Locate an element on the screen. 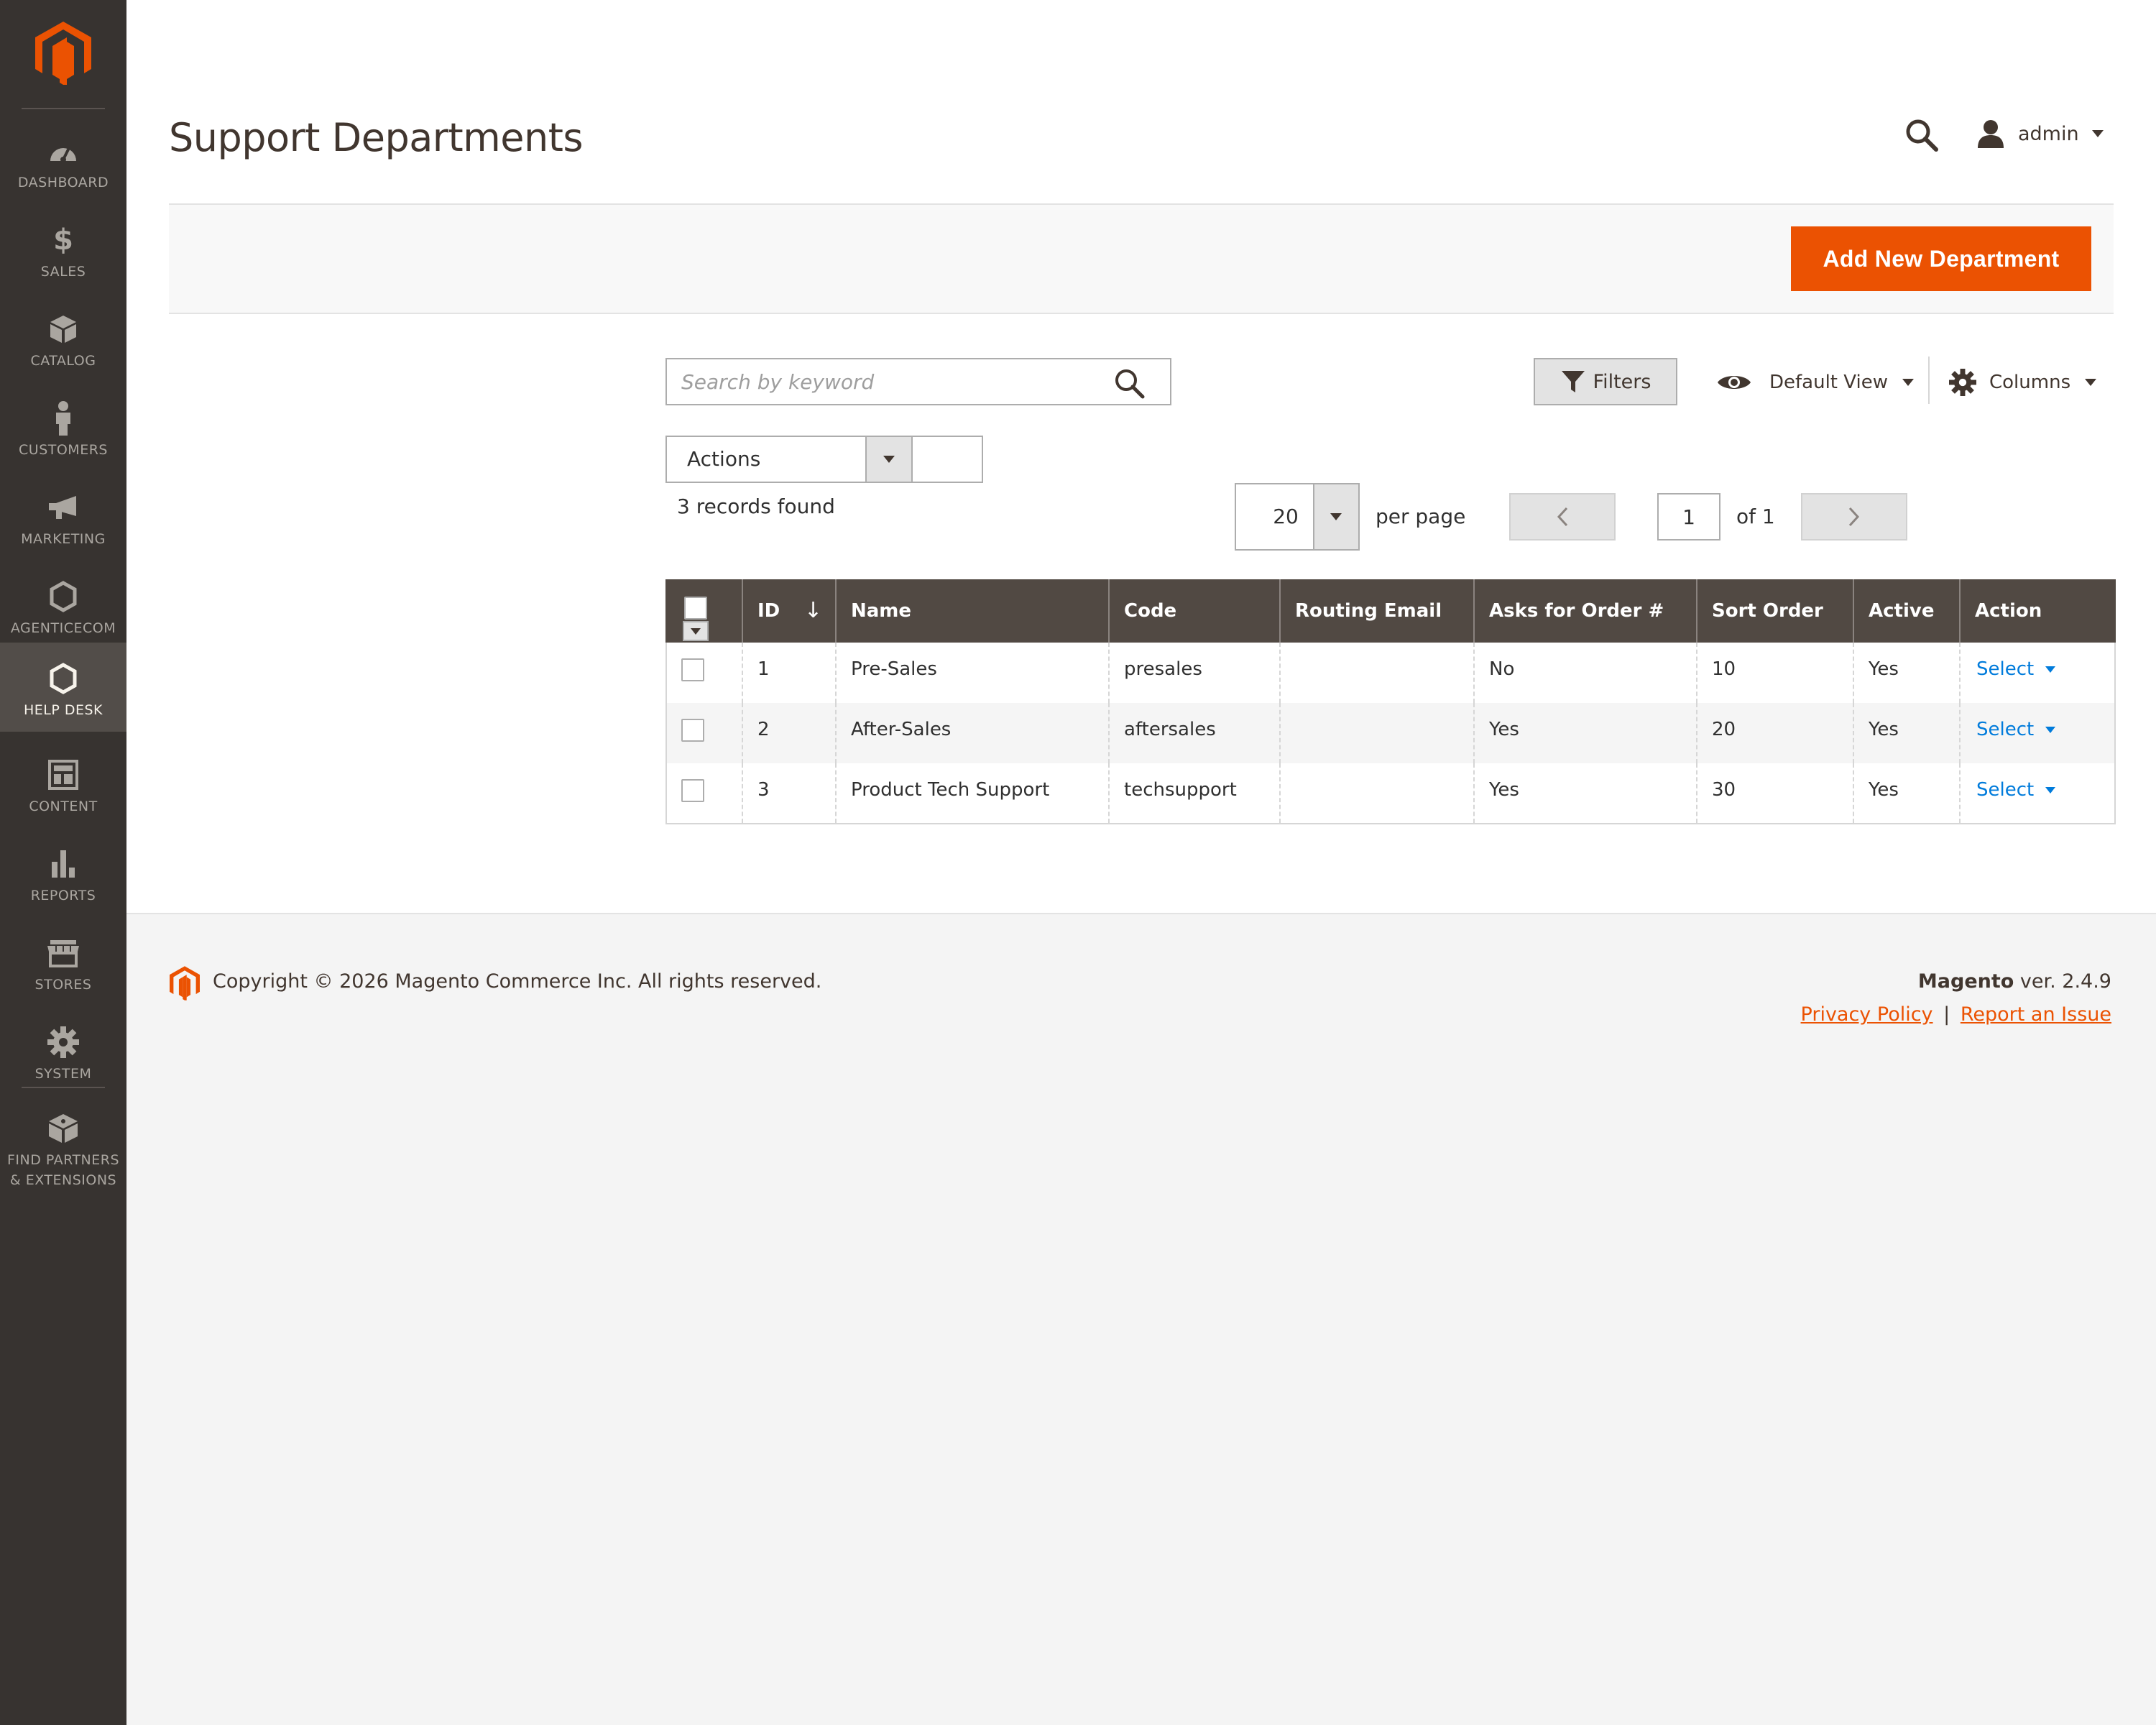 This screenshot has width=2156, height=1725. admin-user-menu: admin is located at coordinates (2040, 134).